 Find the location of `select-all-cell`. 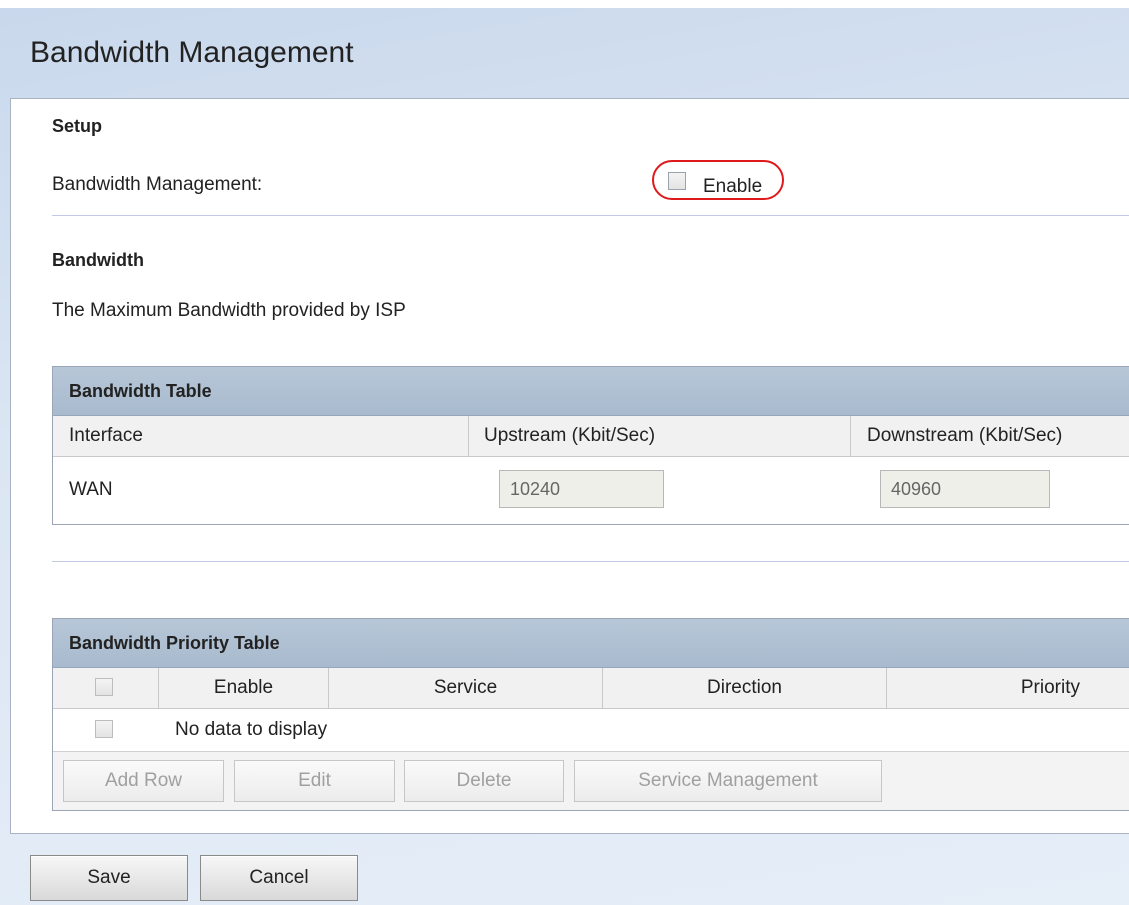

select-all-cell is located at coordinates (106, 688).